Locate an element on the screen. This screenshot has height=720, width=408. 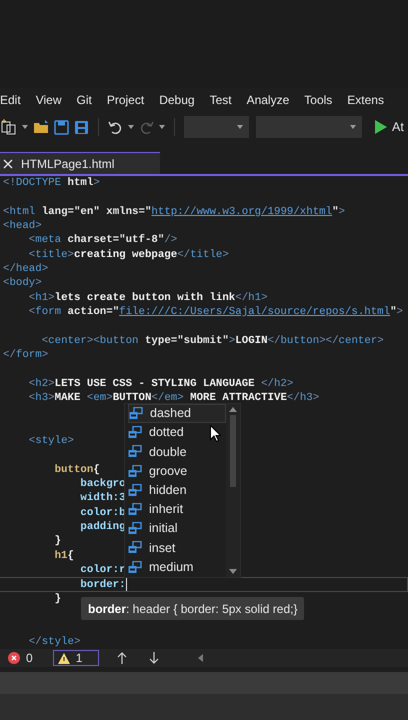
mouse-pointer-icon is located at coordinates (215, 433).